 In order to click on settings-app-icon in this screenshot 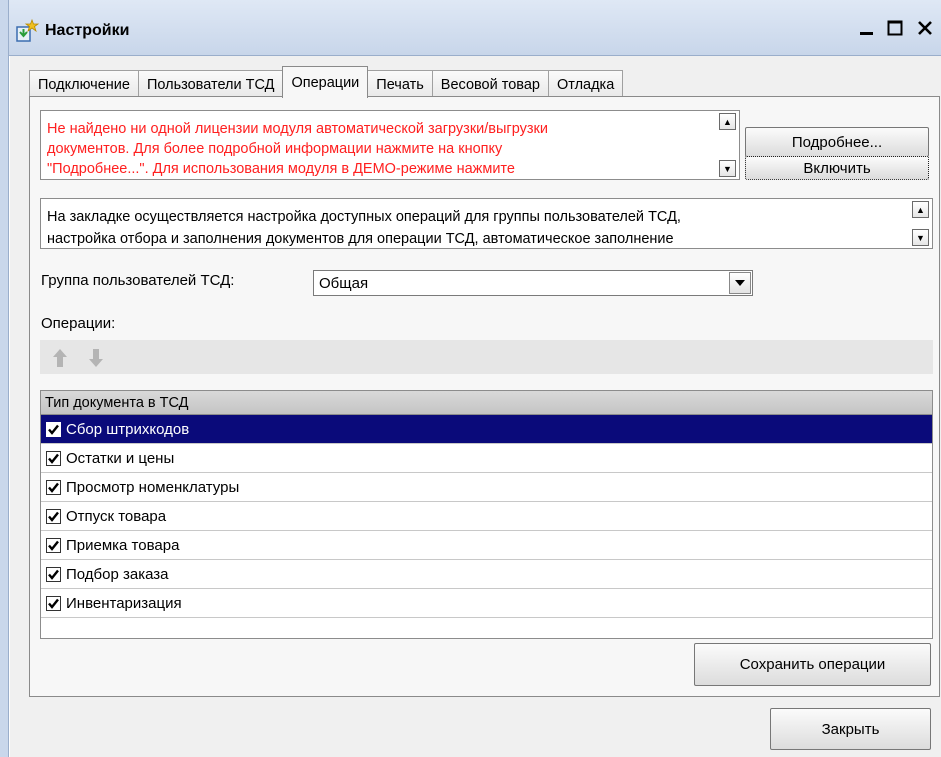, I will do `click(27, 31)`.